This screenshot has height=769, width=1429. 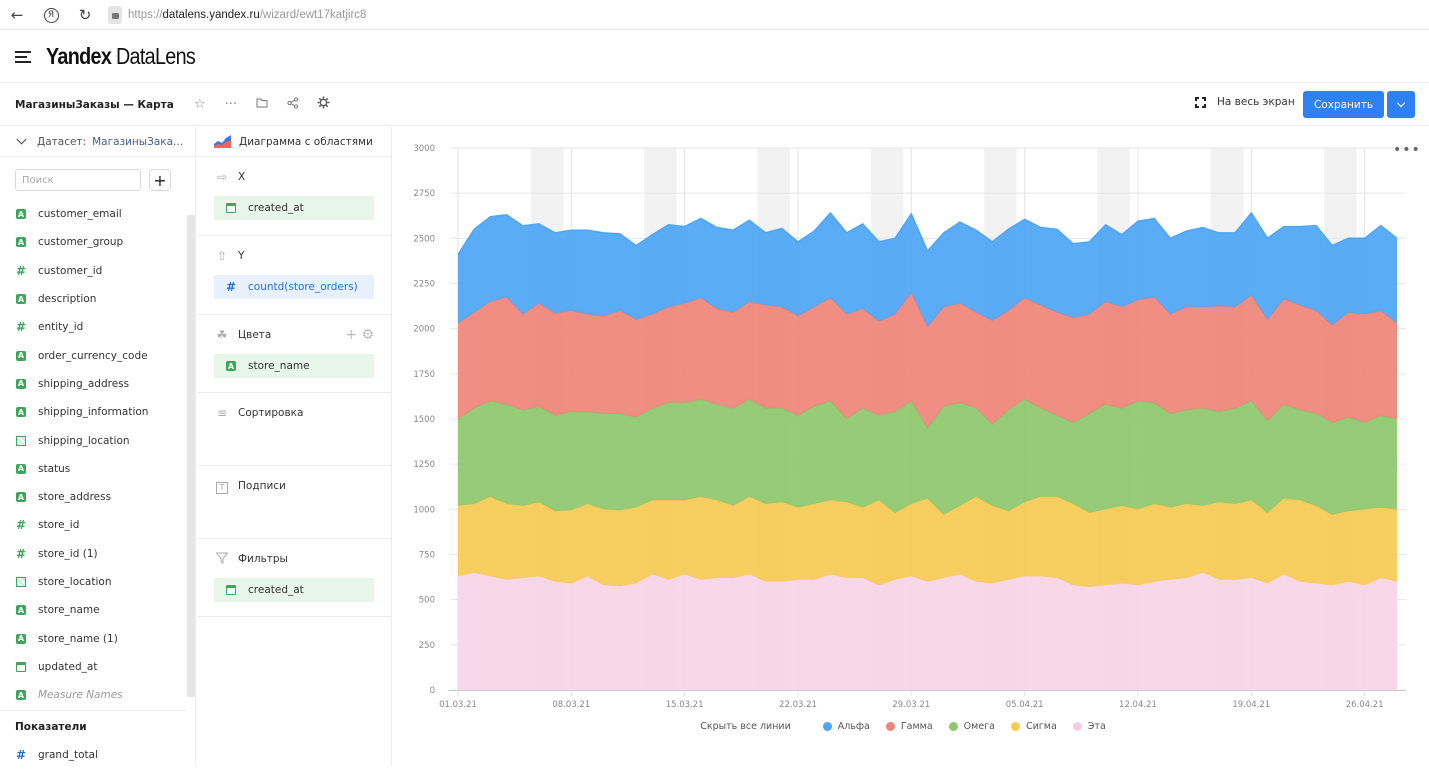 I want to click on field-item: Ashipping_information, so click(x=93, y=412).